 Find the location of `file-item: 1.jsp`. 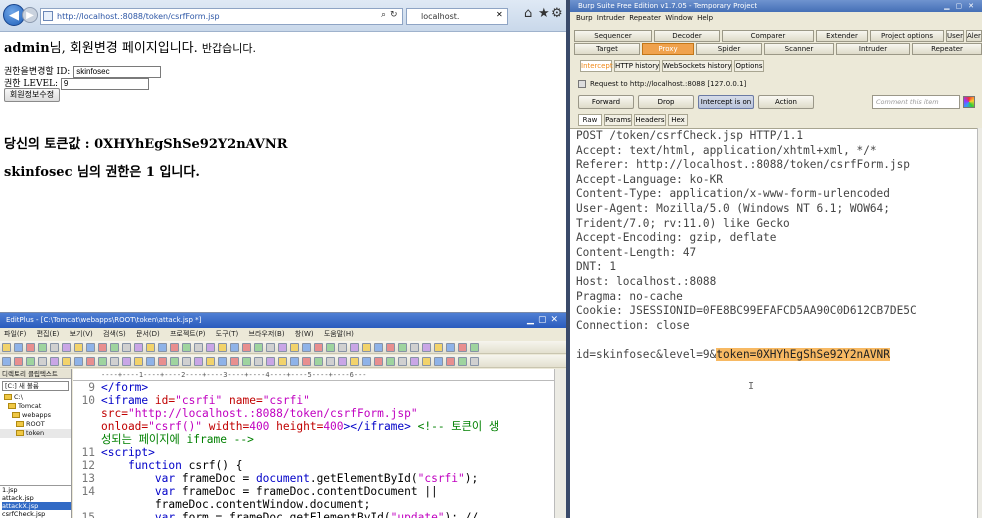

file-item: 1.jsp is located at coordinates (36, 490).